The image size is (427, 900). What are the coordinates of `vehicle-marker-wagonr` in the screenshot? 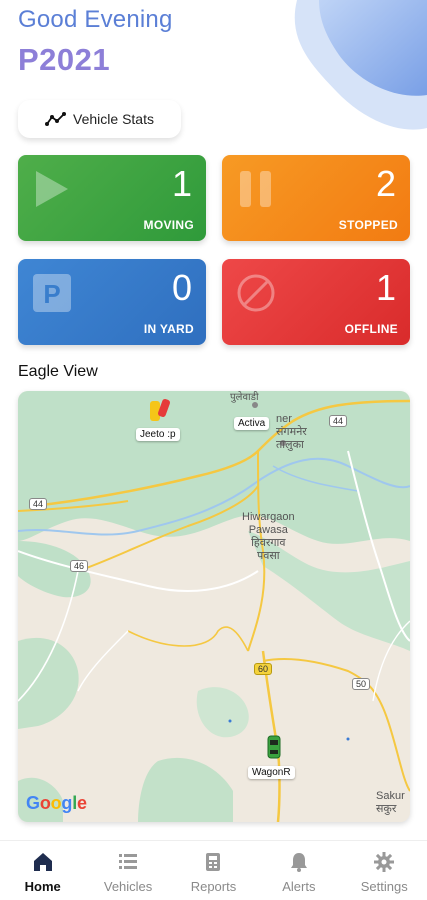 It's located at (274, 747).